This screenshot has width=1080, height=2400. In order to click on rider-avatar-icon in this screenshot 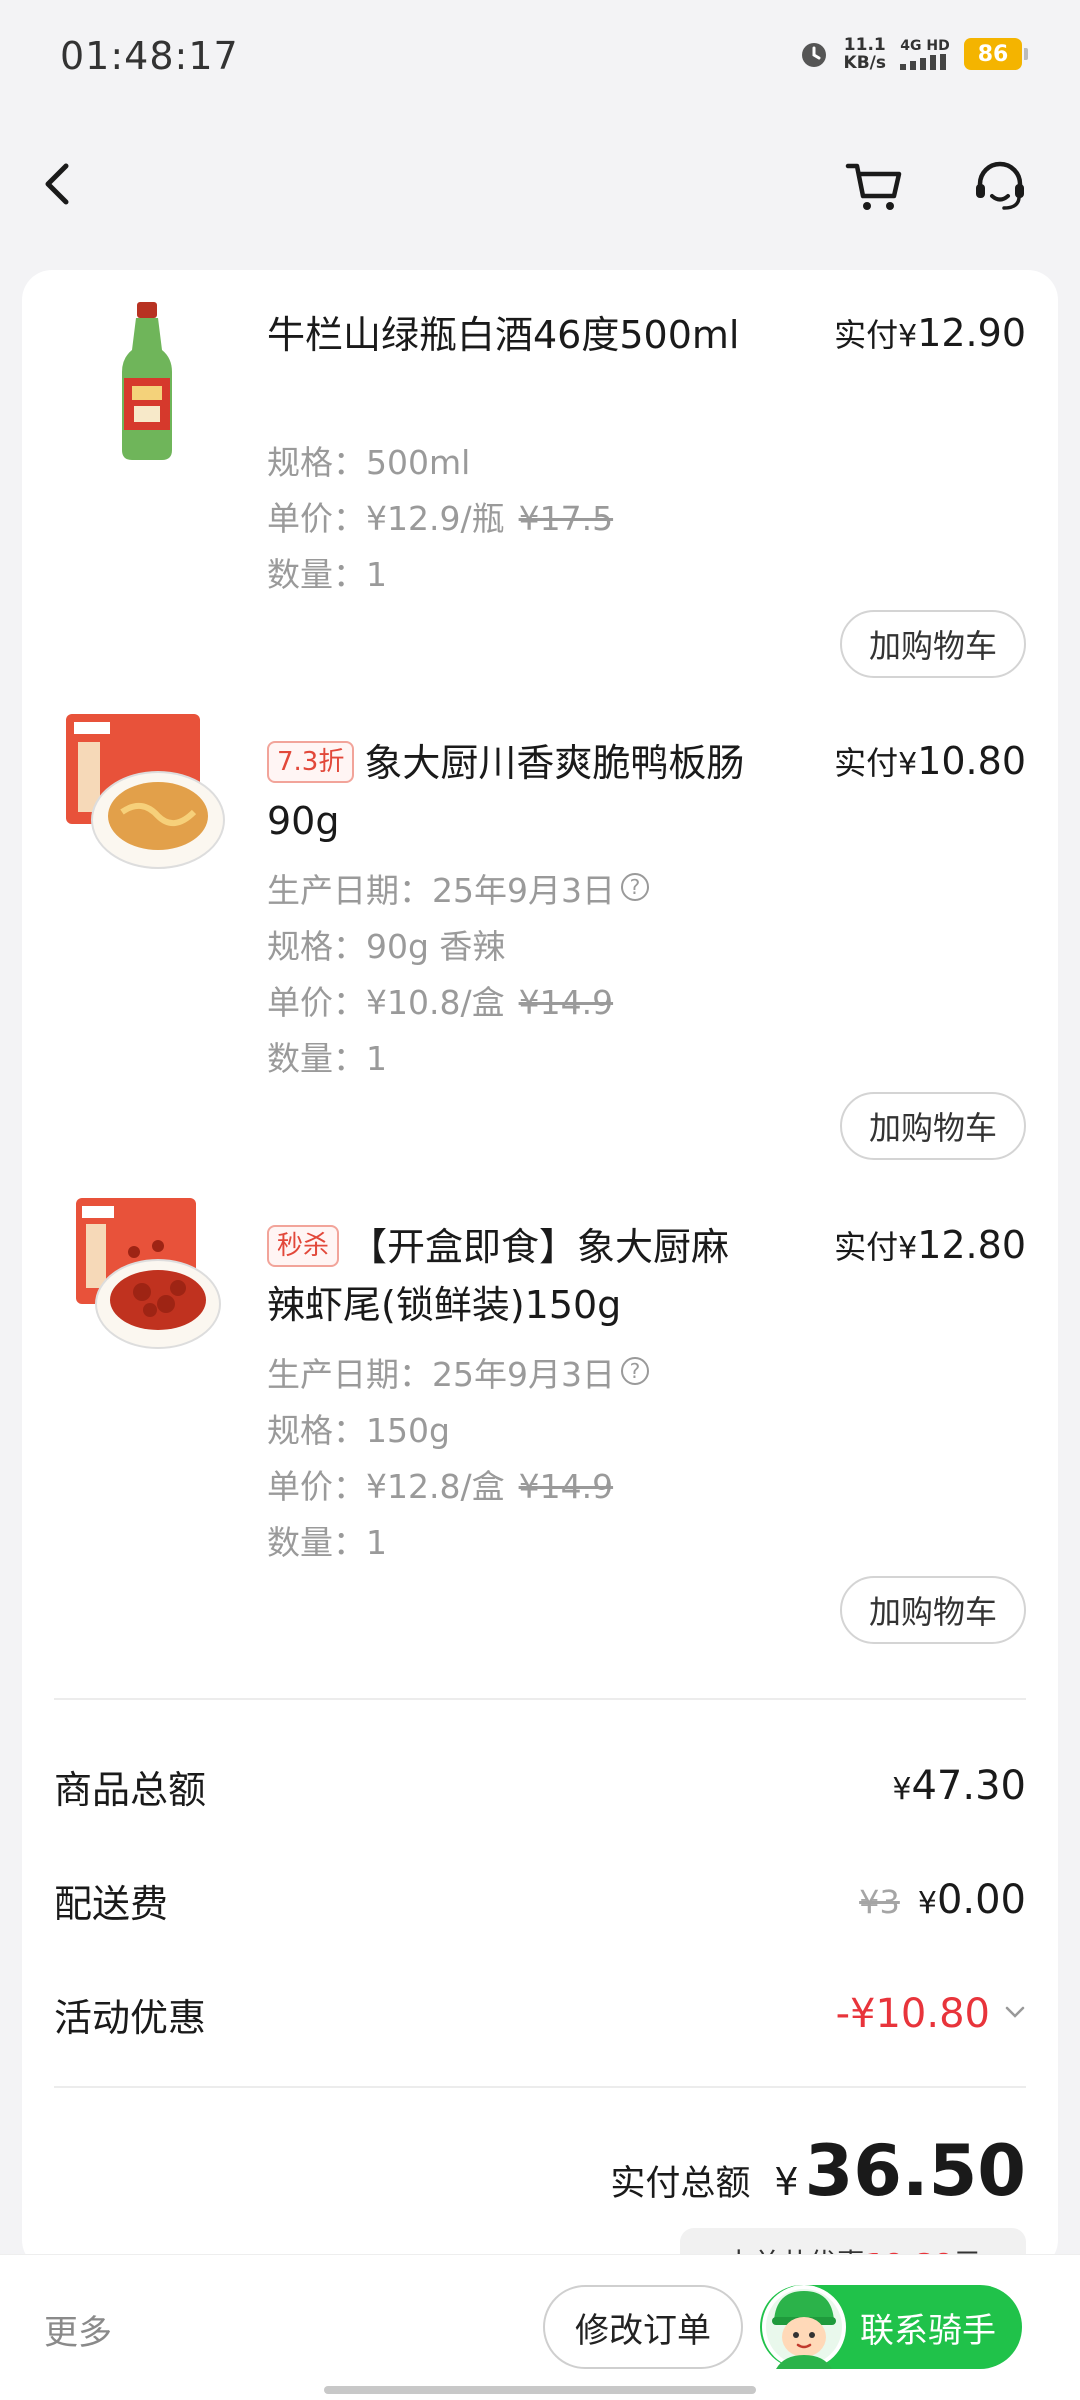, I will do `click(804, 2327)`.